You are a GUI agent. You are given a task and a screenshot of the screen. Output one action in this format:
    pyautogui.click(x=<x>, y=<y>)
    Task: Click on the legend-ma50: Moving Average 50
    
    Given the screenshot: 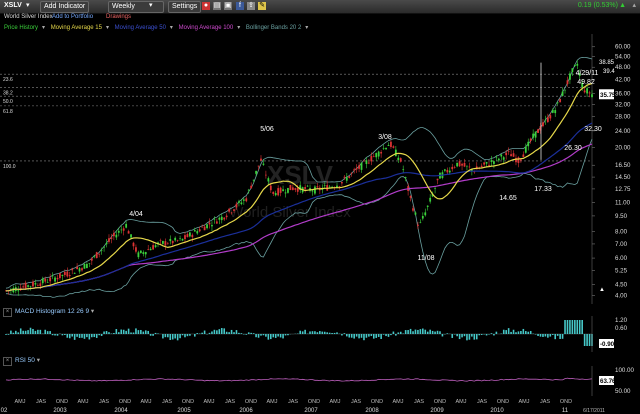 What is the action you would take?
    pyautogui.click(x=140, y=28)
    